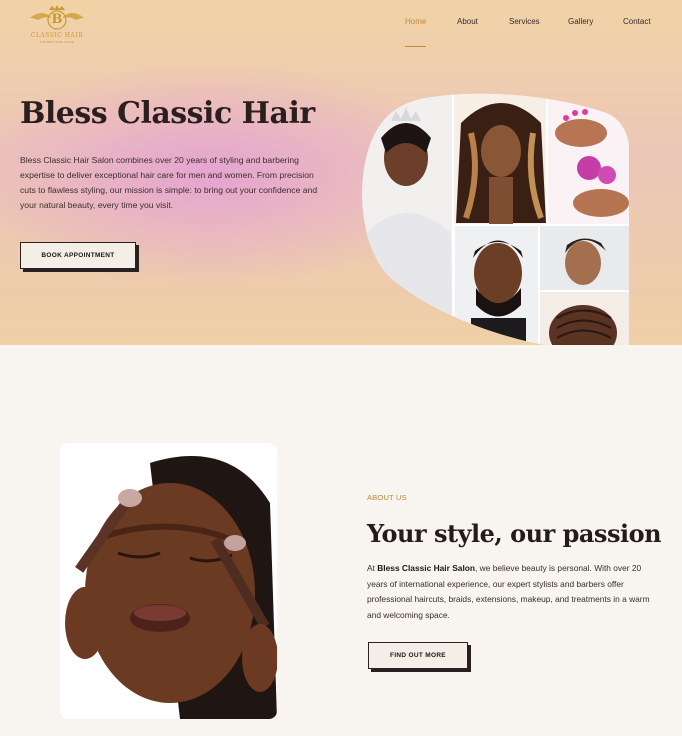  I want to click on about-title: Your style, our passion, so click(514, 533).